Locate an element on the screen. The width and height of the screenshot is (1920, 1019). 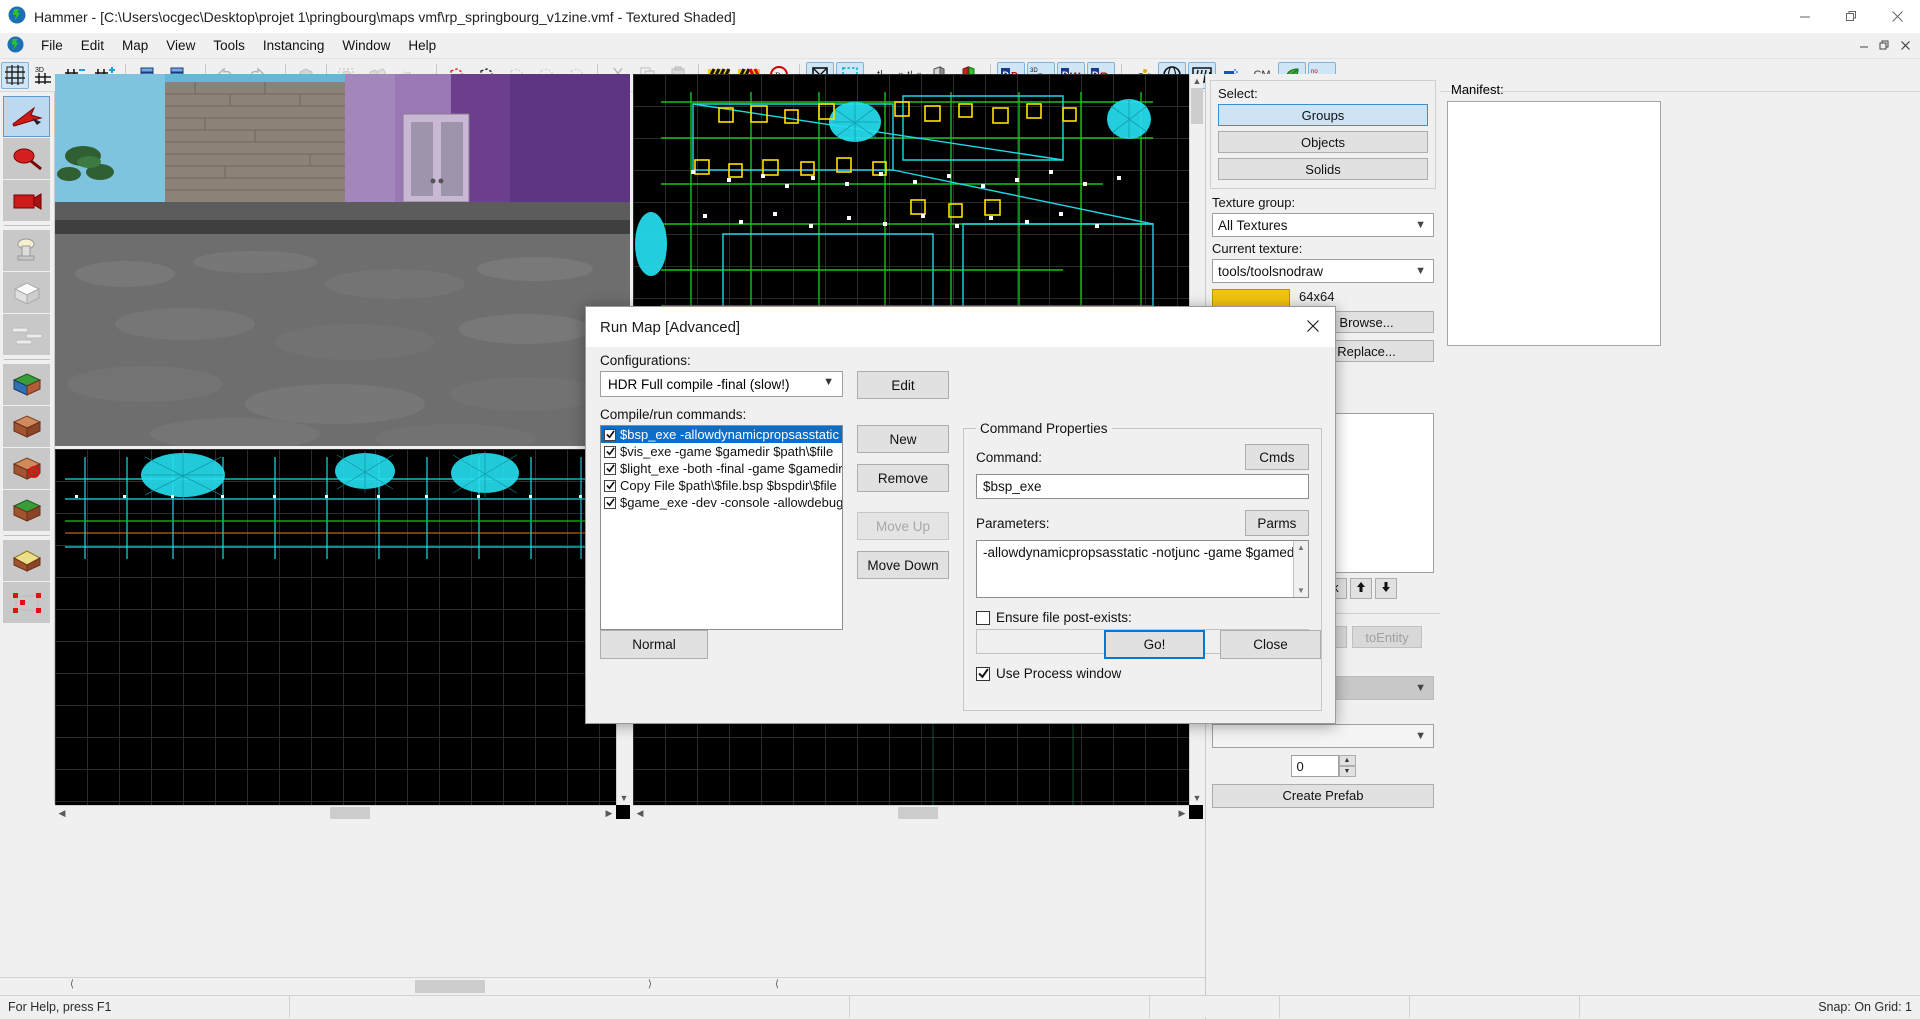
command-row: $vis_exe -game $gamedir $path\$file is located at coordinates (721, 451).